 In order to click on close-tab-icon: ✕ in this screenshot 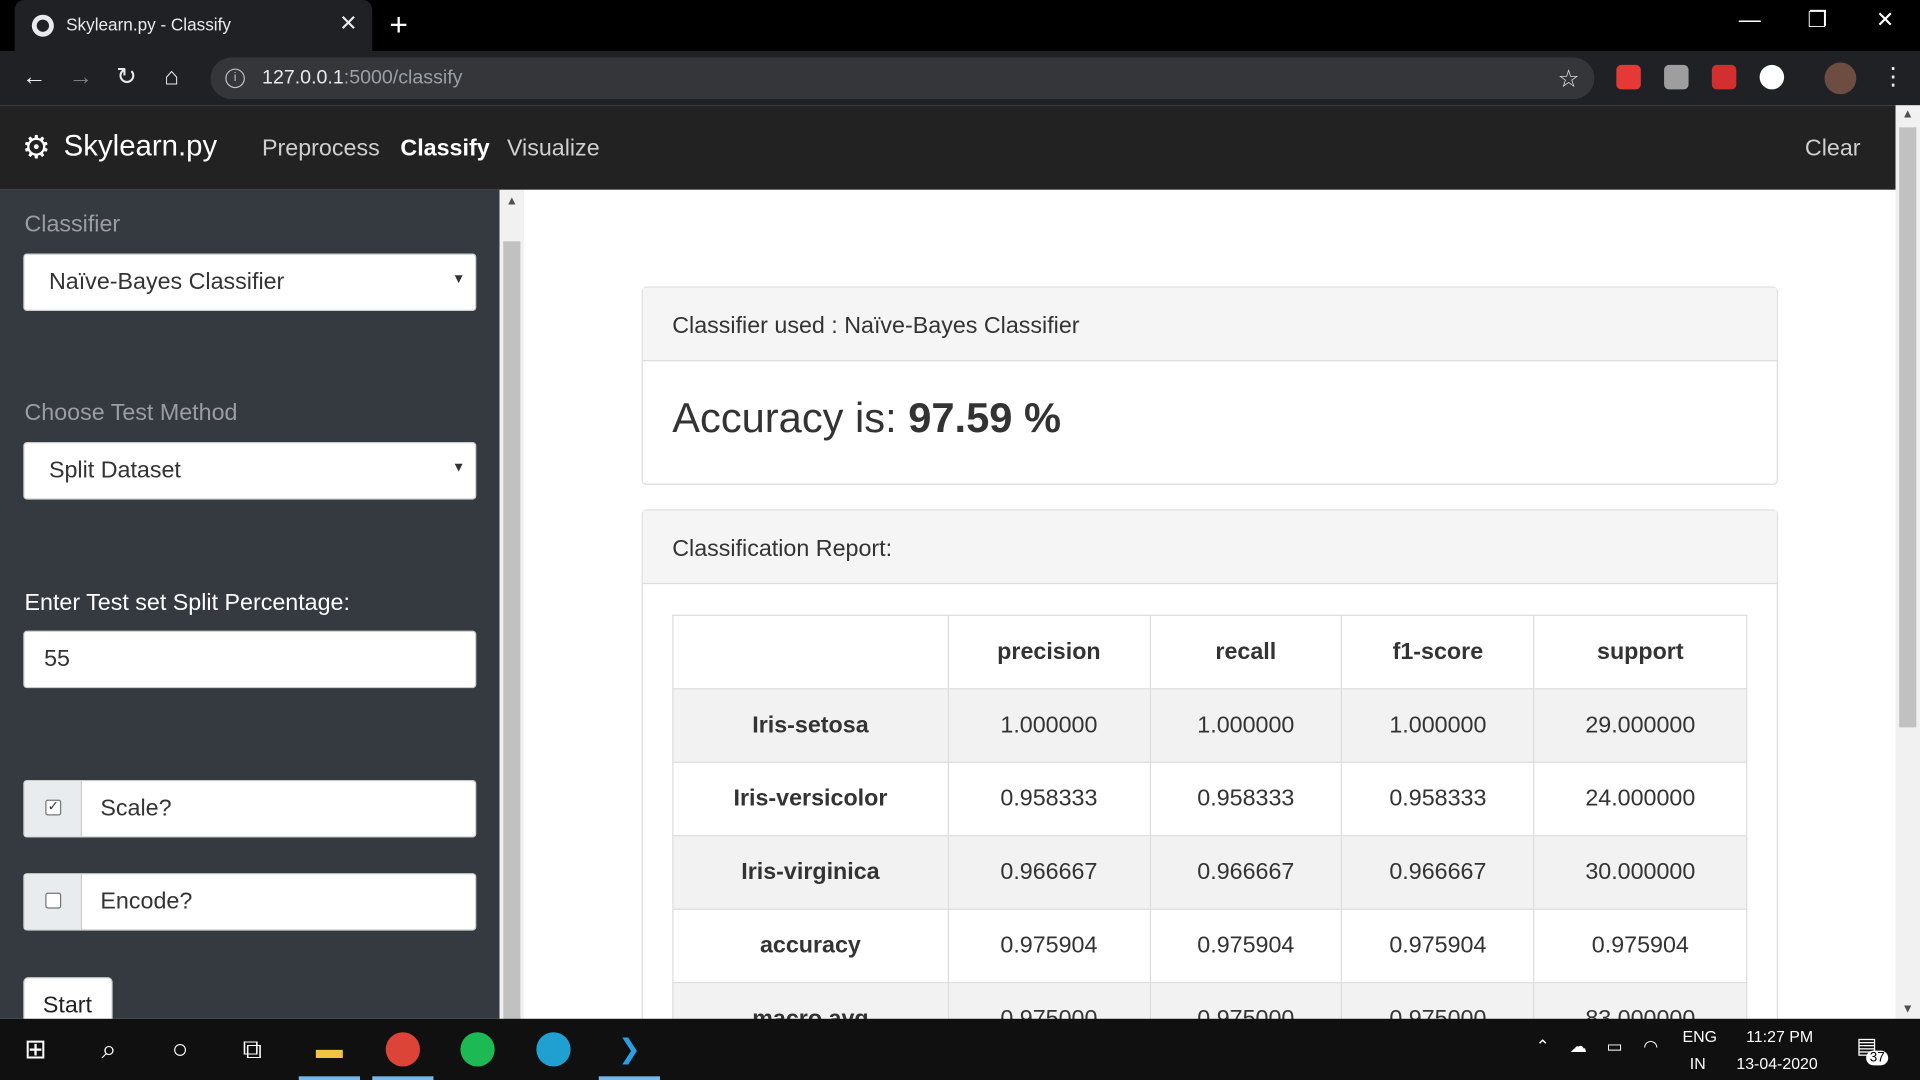, I will do `click(348, 24)`.